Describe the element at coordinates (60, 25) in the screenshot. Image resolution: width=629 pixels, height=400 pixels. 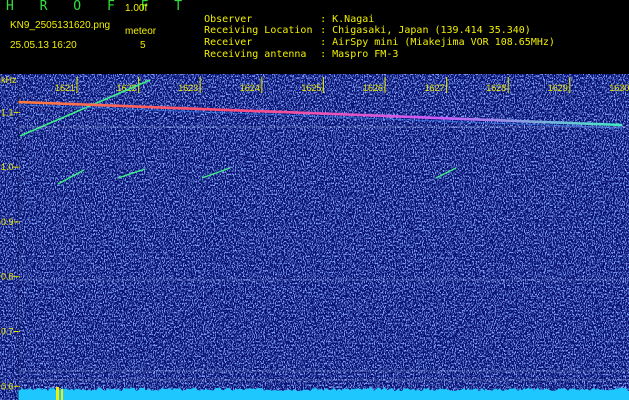
I see `filename-label: KN9_2505131620.png` at that location.